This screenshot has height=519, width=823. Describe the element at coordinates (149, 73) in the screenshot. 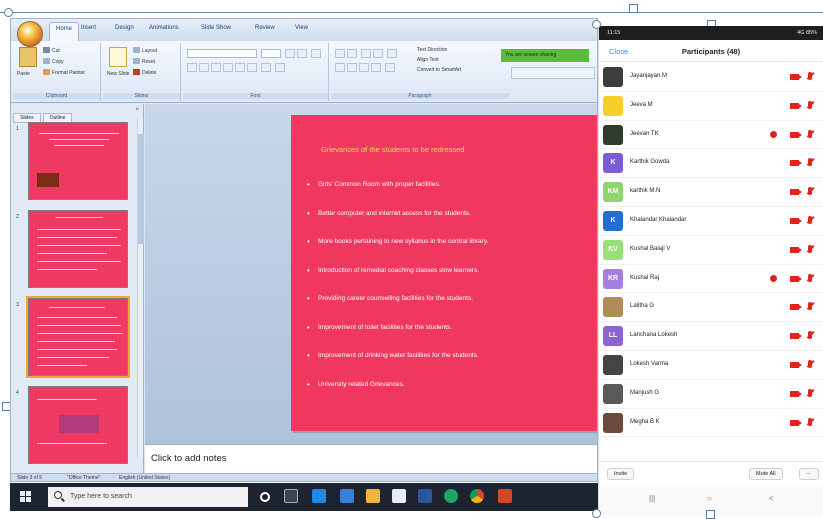

I see `delete-label: Delete` at that location.